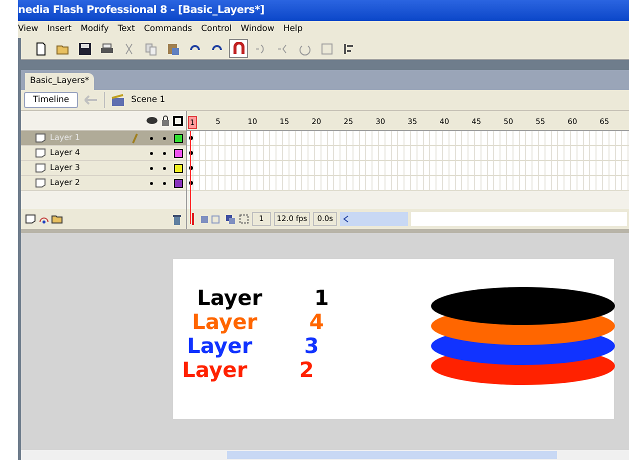 The image size is (629, 460). What do you see at coordinates (148, 100) in the screenshot?
I see `scene-label: Scene 1` at bounding box center [148, 100].